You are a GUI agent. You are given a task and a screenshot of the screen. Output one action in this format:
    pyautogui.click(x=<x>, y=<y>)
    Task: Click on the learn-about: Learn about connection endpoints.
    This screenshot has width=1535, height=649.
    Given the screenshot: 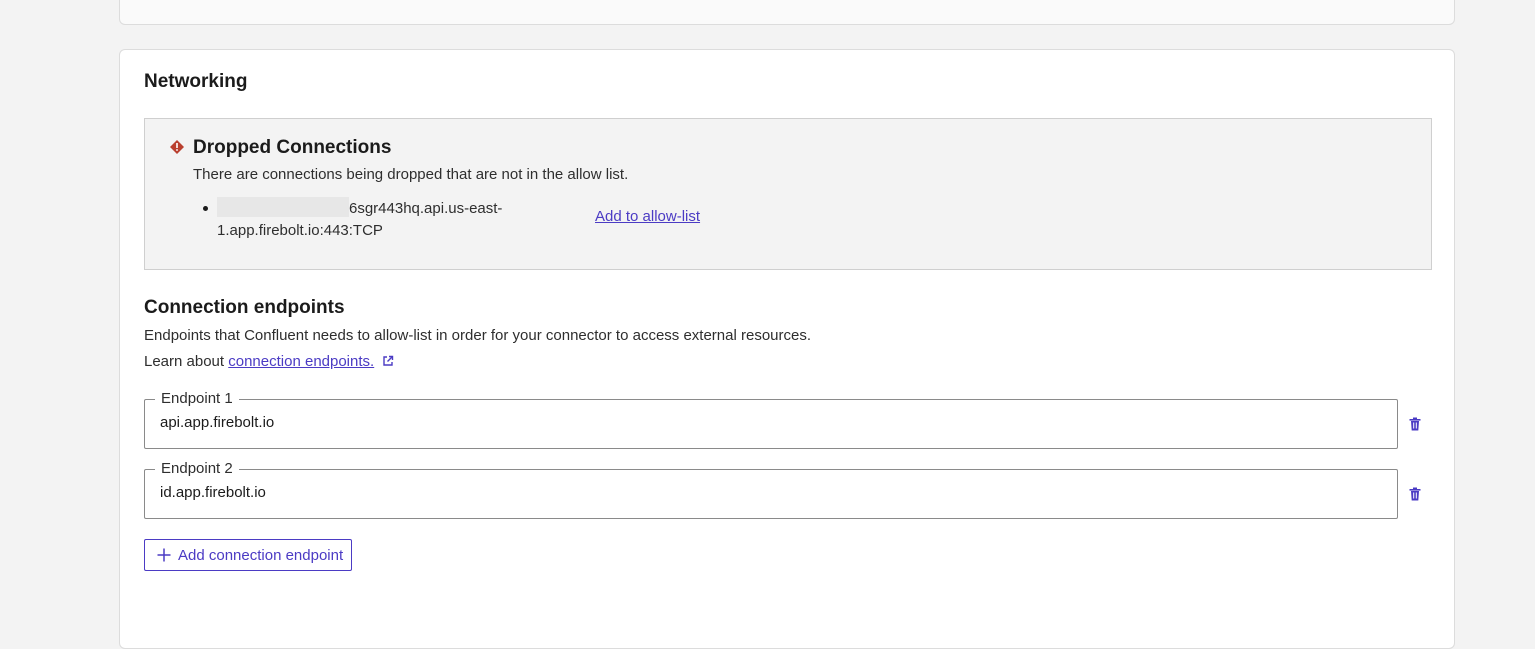 What is the action you would take?
    pyautogui.click(x=269, y=361)
    